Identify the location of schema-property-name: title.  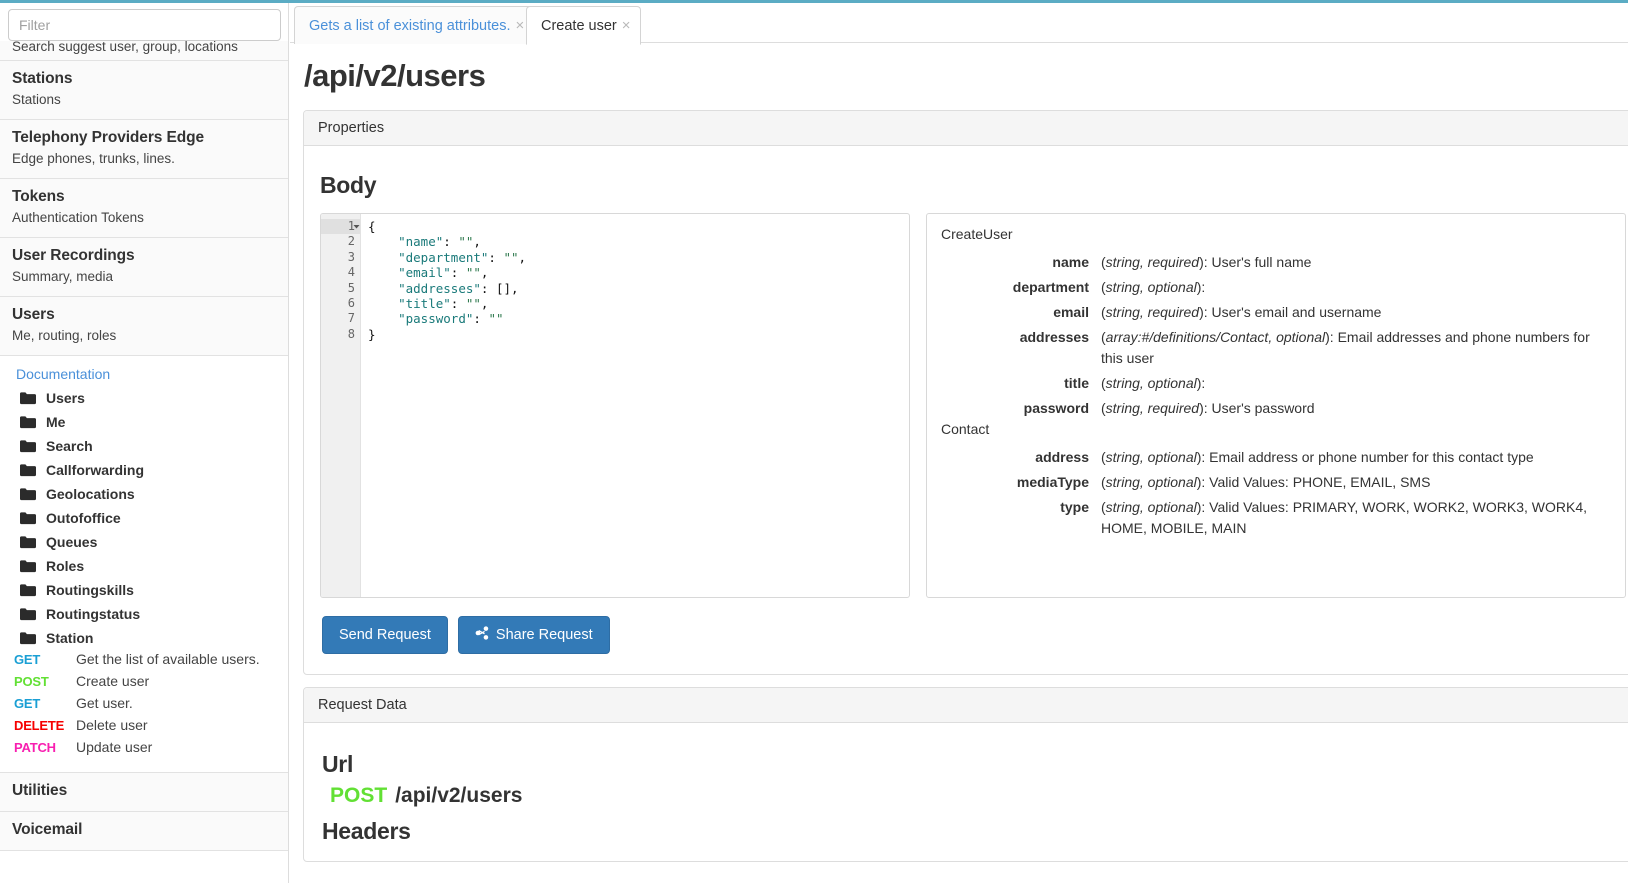
(1076, 383).